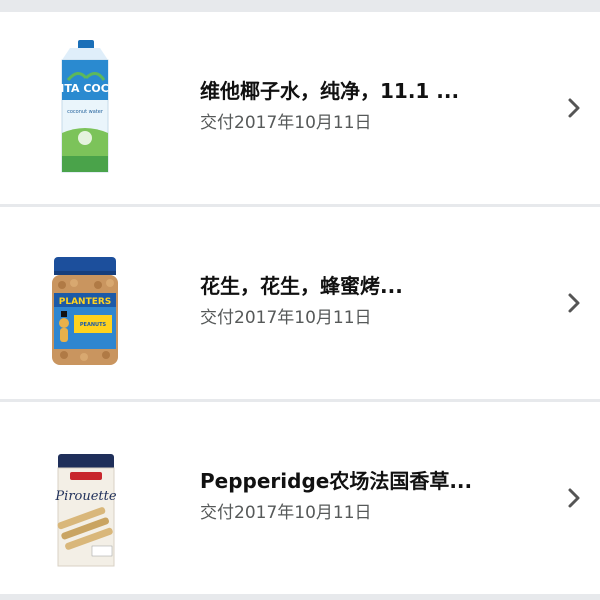 Image resolution: width=600 pixels, height=600 pixels. Describe the element at coordinates (360, 106) in the screenshot. I see `order-item-text: 维他椰子水，纯净，11.1 ... 交付2017年10月11日` at that location.